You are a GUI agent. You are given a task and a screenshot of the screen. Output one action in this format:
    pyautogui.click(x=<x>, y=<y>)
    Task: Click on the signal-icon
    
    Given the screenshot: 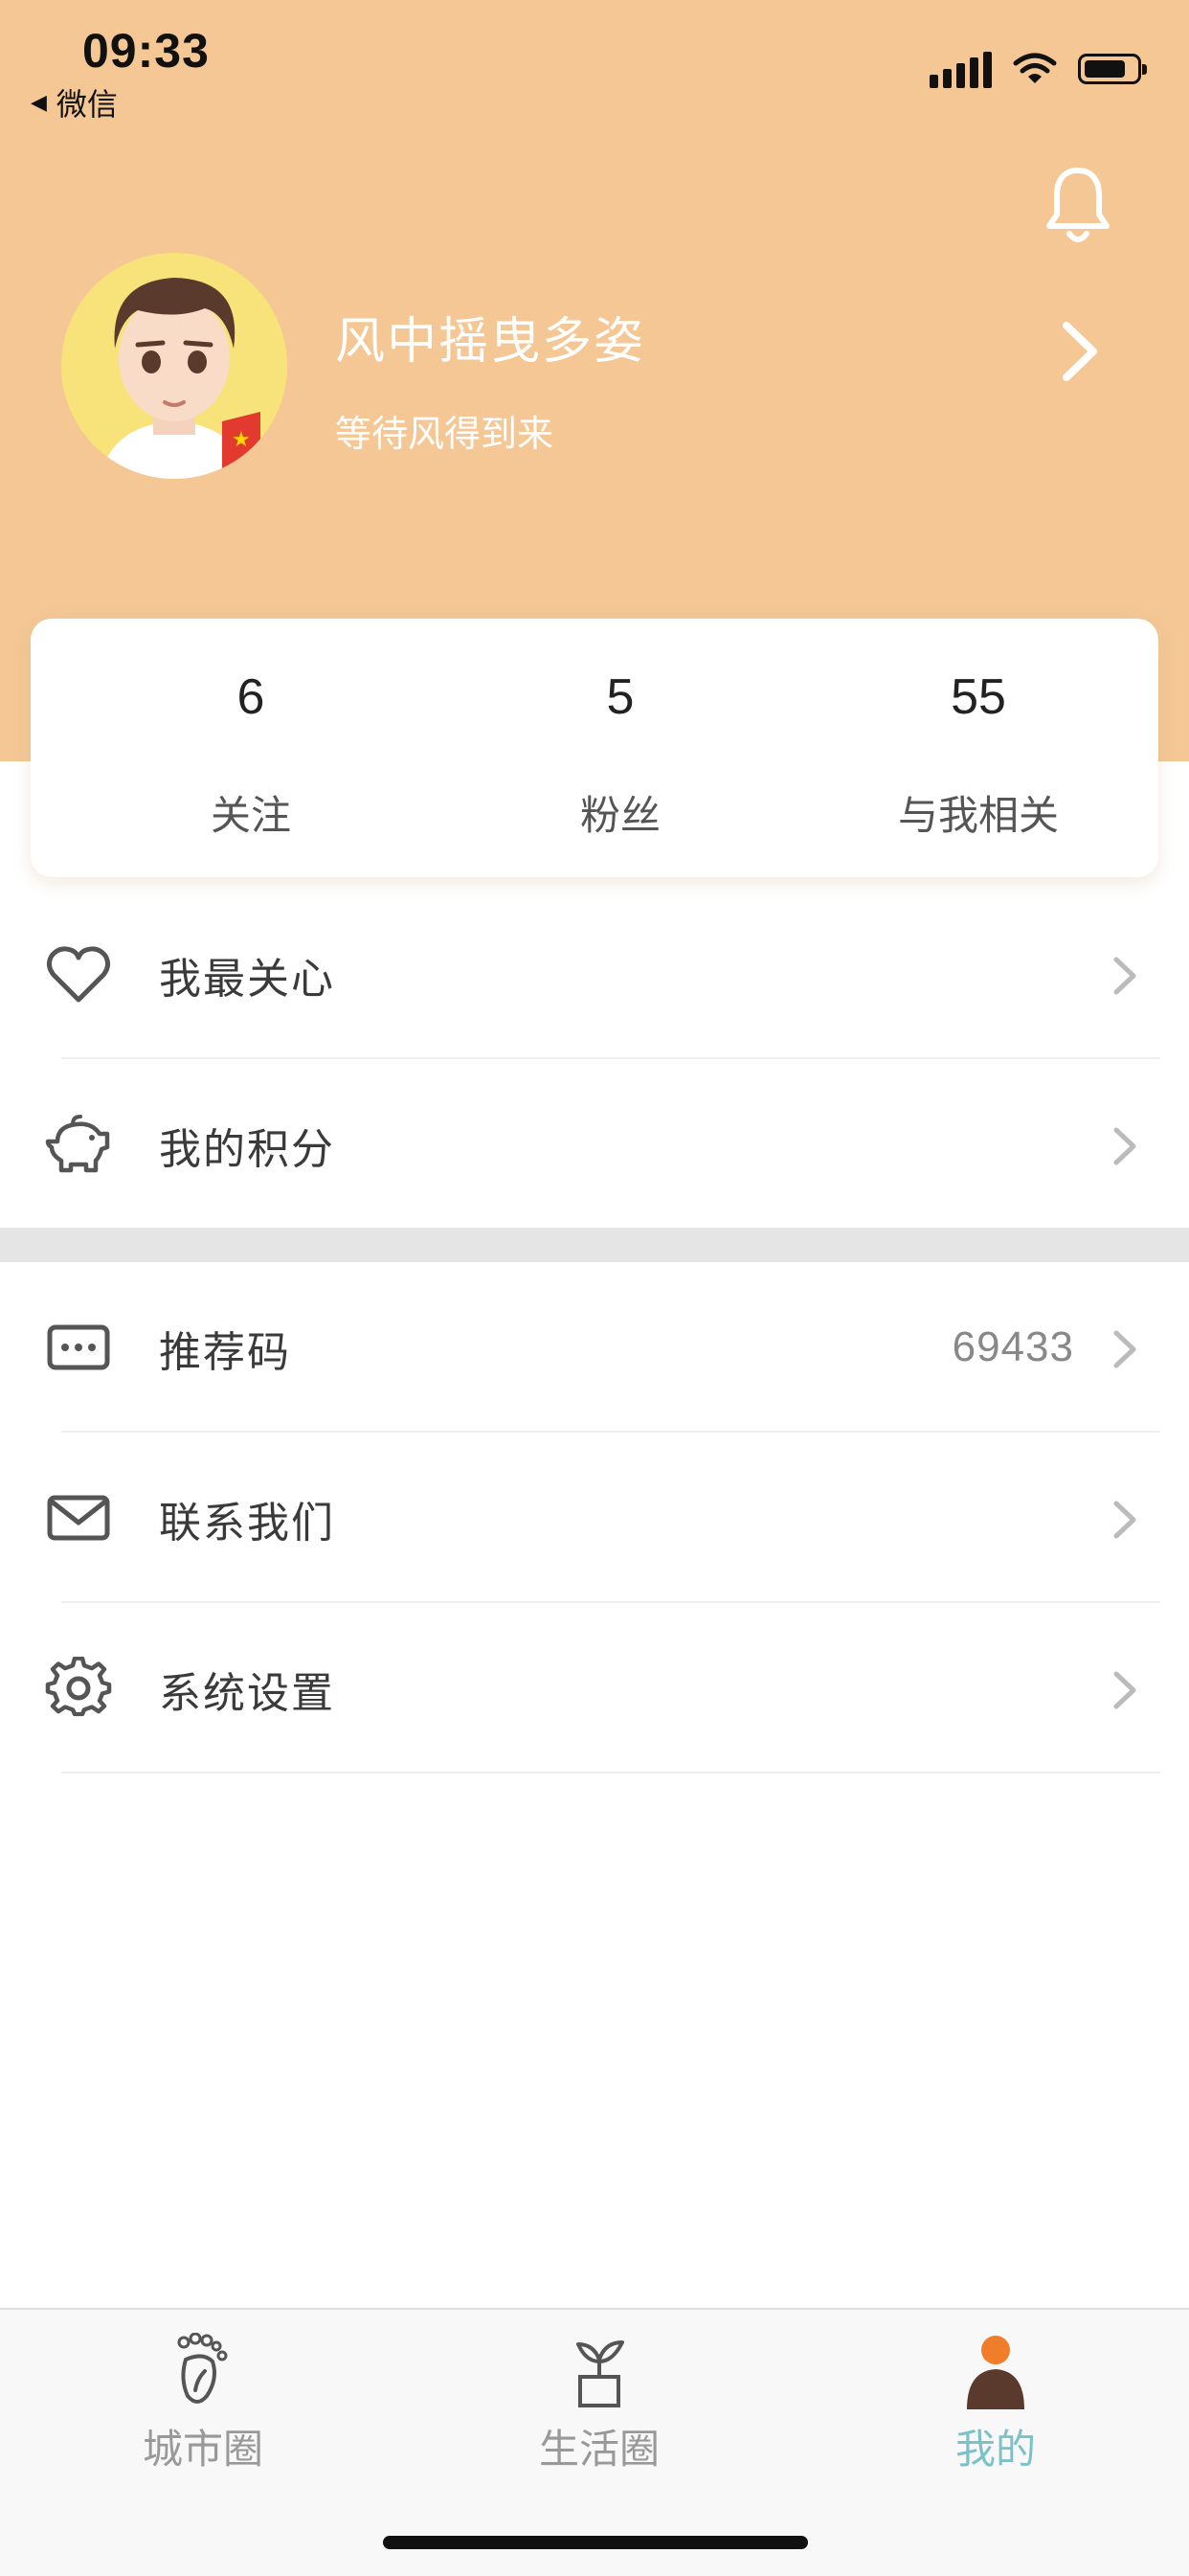 What is the action you would take?
    pyautogui.click(x=961, y=69)
    